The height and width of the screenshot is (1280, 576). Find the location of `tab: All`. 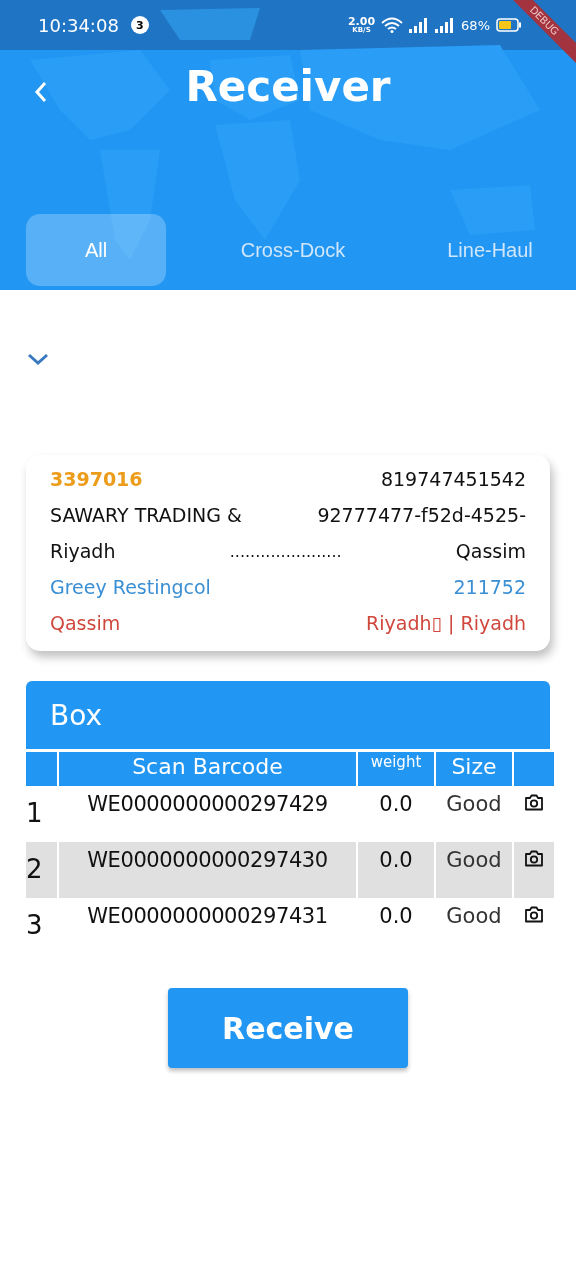

tab: All is located at coordinates (96, 250).